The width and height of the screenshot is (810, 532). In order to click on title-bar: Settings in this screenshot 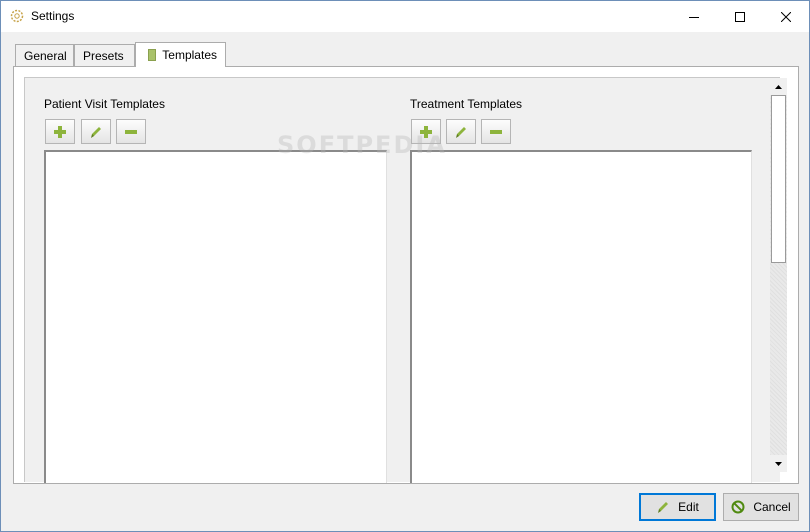, I will do `click(405, 16)`.